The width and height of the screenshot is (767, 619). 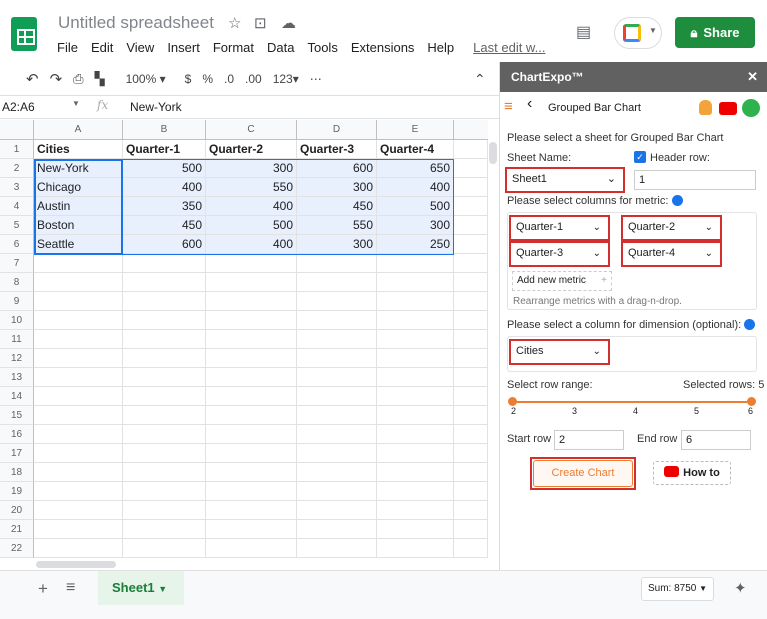 What do you see at coordinates (146, 79) in the screenshot?
I see `zoom-select: 100% ▾` at bounding box center [146, 79].